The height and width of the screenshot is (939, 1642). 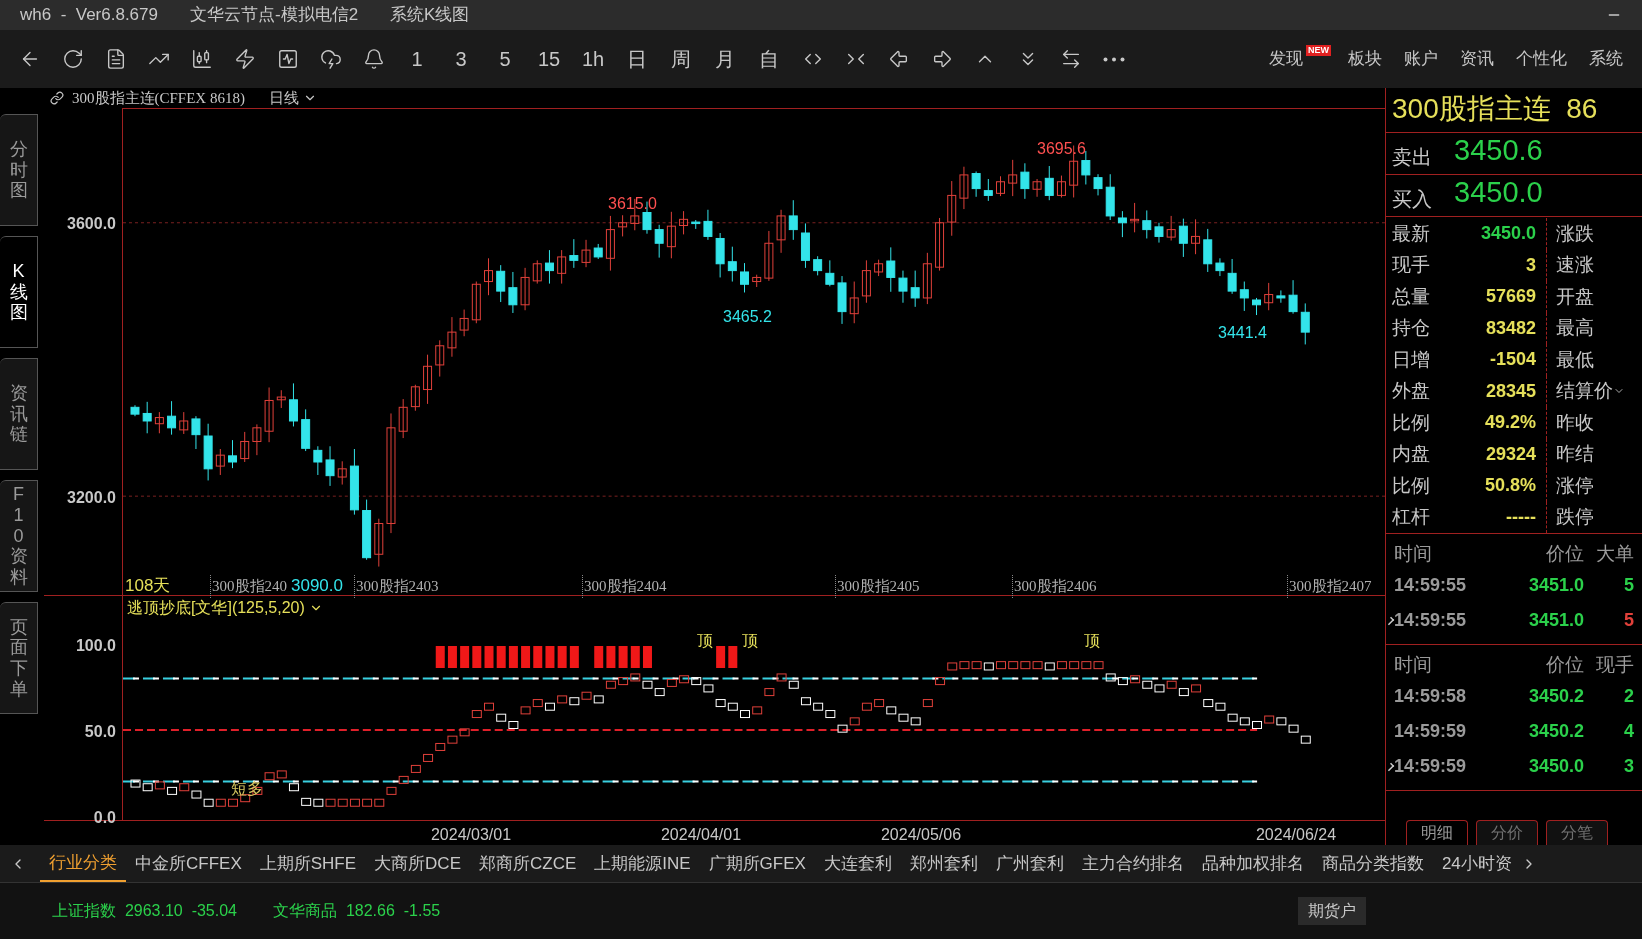 What do you see at coordinates (624, 586) in the screenshot?
I see `contract-label: 300股指2404` at bounding box center [624, 586].